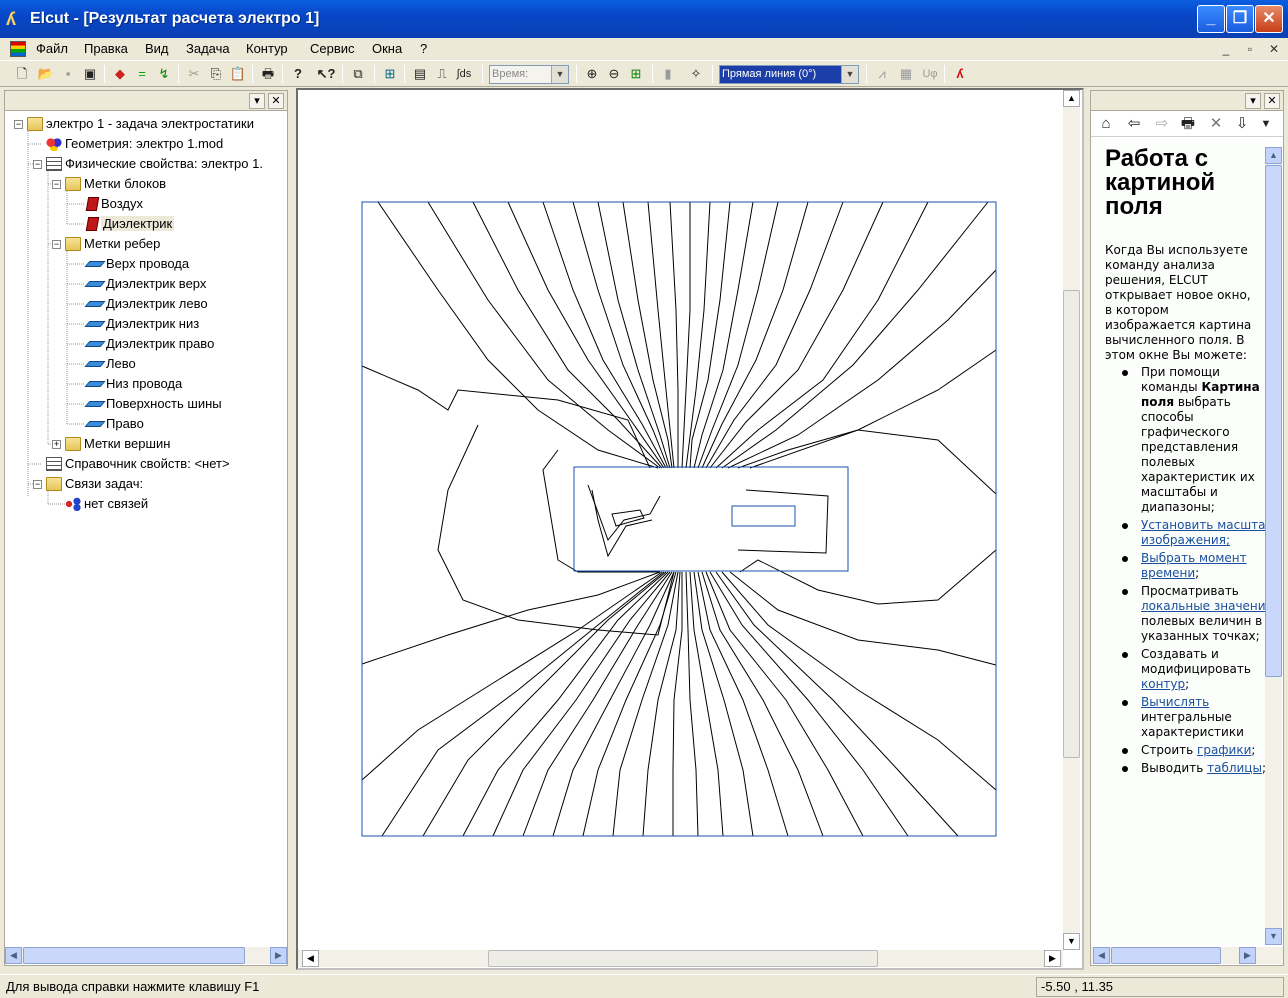 The image size is (1288, 998). I want to click on tree-block-dielectric: Диэлектрик, so click(130, 224).